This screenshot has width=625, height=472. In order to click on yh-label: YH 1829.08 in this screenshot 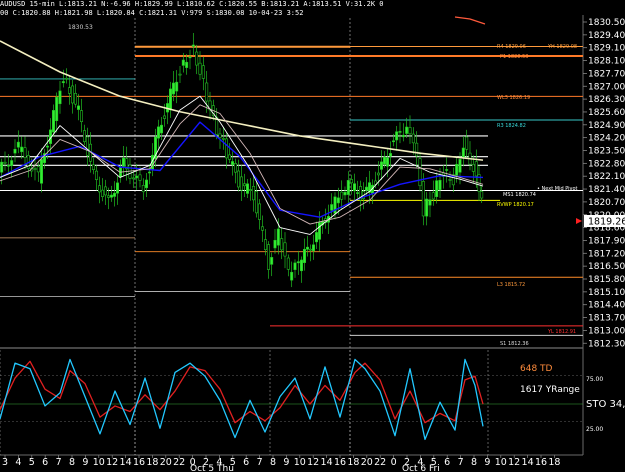, I will do `click(562, 47)`.